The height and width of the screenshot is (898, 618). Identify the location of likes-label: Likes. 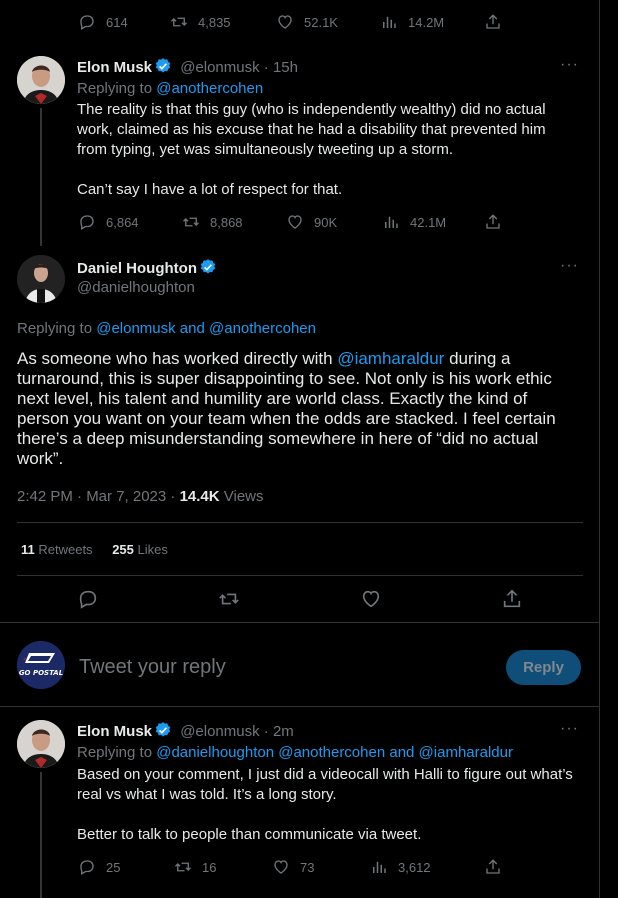
(150, 549).